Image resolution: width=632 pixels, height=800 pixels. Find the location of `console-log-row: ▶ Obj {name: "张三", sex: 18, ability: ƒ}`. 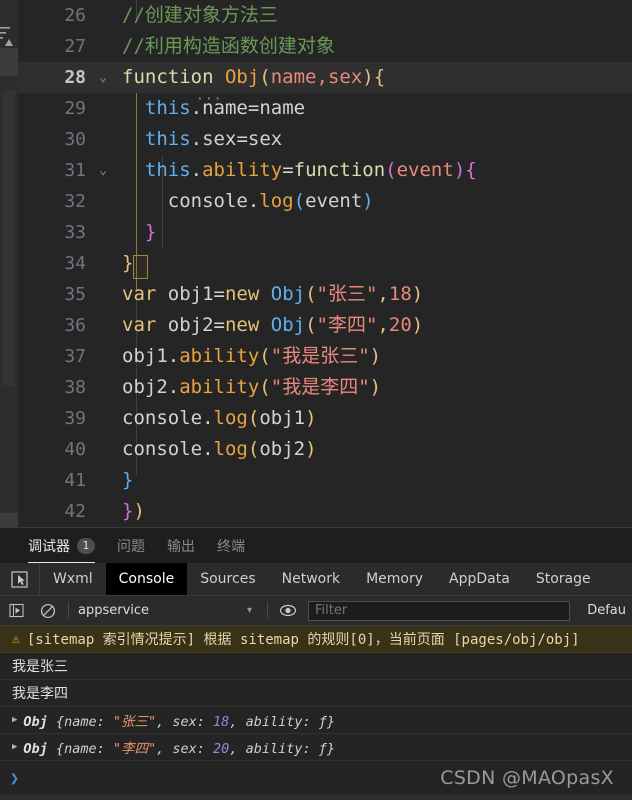

console-log-row: ▶ Obj {name: "张三", sex: 18, ability: ƒ} is located at coordinates (316, 720).